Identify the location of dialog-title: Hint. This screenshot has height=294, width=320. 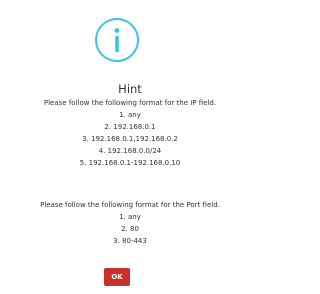
(130, 89).